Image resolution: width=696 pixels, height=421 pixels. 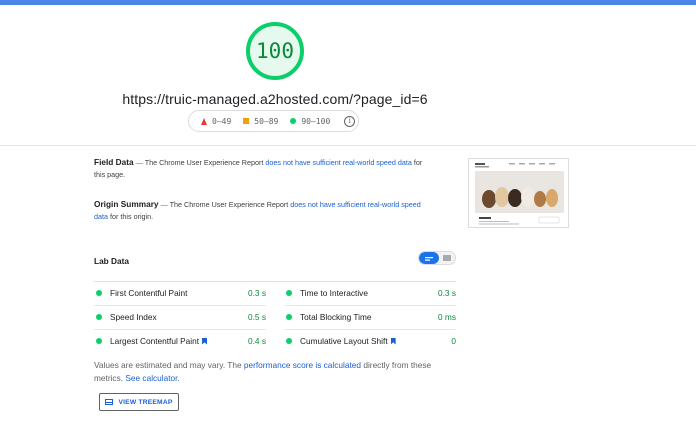 I want to click on origin-summary-text: The Chrome User Experience Report, so click(x=229, y=204).